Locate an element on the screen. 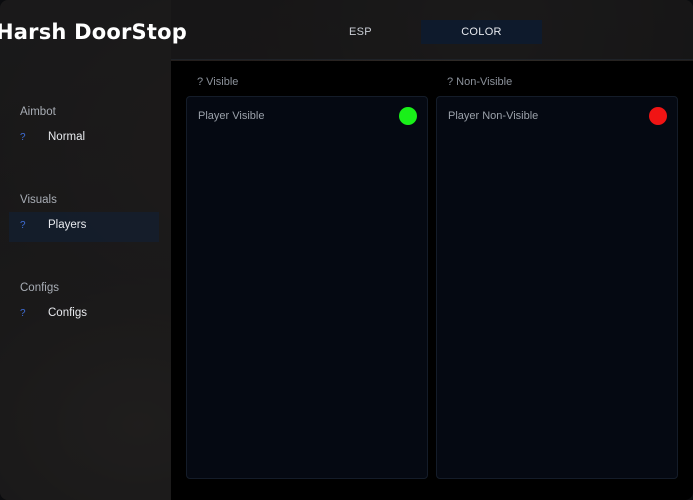 The height and width of the screenshot is (500, 693). sidebar-section-visuals: Visuals is located at coordinates (38, 200).